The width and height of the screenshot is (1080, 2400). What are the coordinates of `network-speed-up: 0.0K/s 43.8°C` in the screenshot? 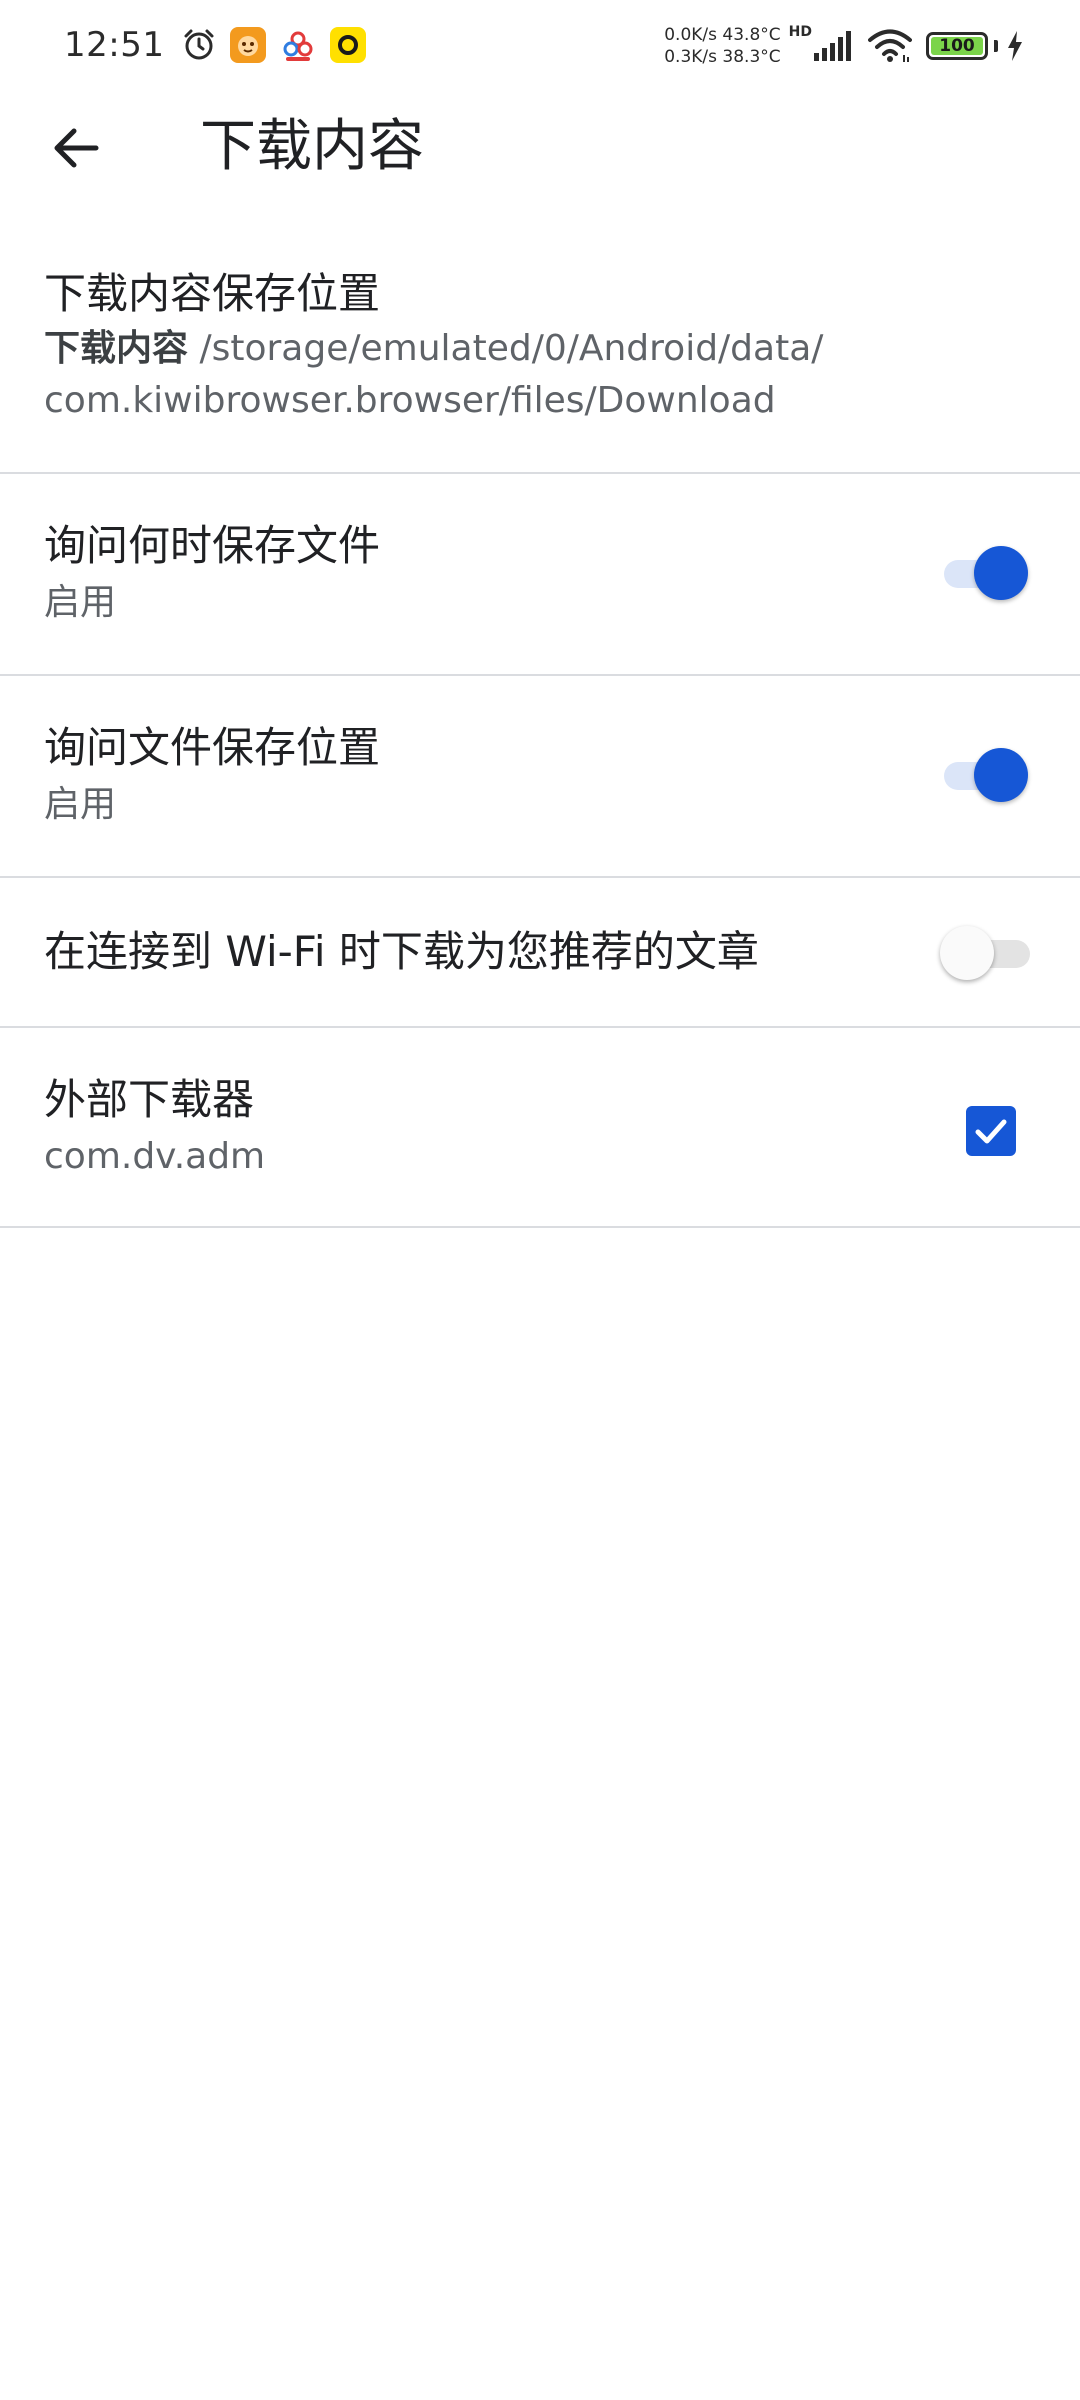 It's located at (722, 35).